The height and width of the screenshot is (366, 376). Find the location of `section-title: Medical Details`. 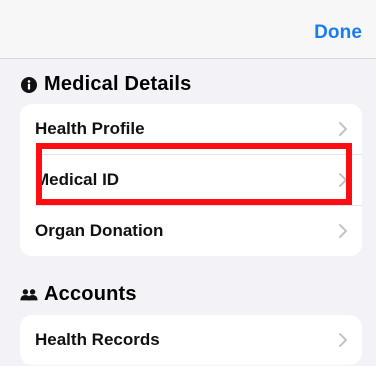

section-title: Medical Details is located at coordinates (118, 84).